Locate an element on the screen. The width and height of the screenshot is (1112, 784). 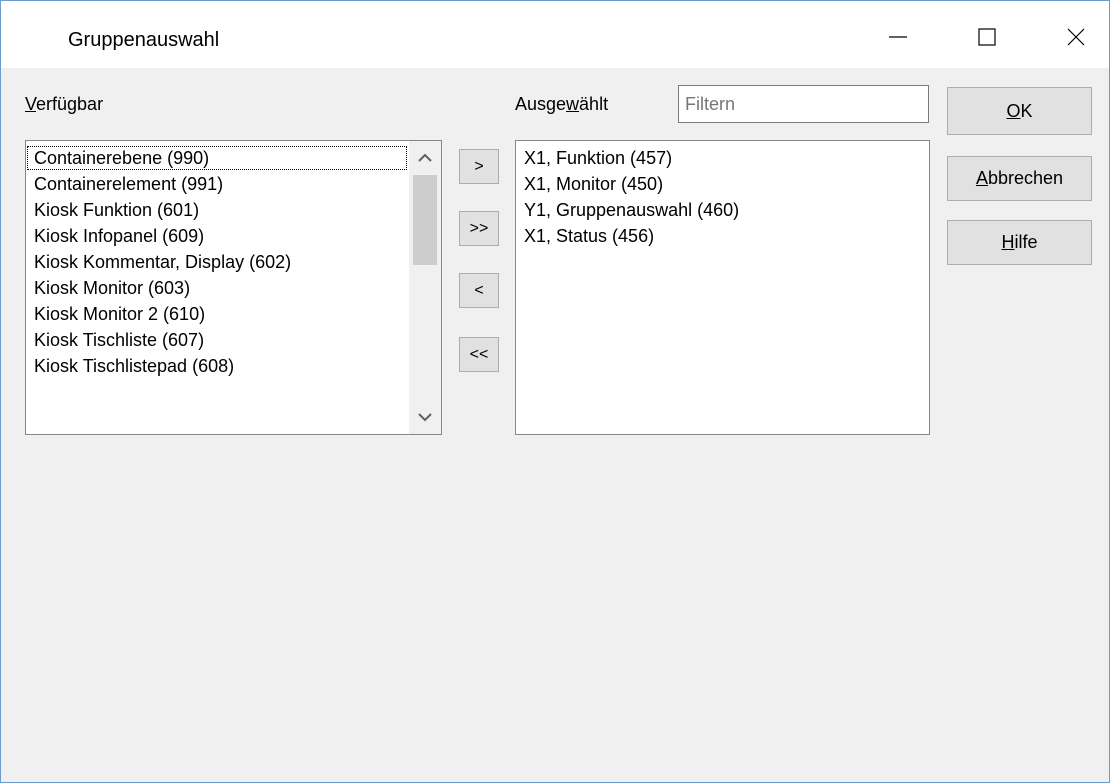
available-label: Verfügbar is located at coordinates (64, 104).